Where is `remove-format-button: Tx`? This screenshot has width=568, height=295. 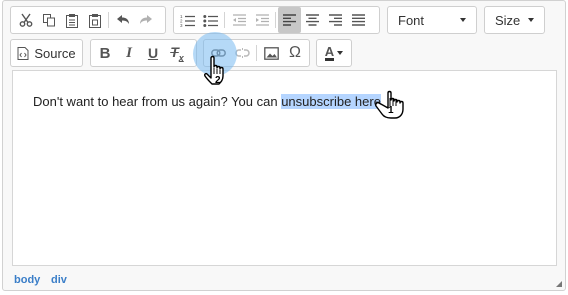 remove-format-button: Tx is located at coordinates (177, 53).